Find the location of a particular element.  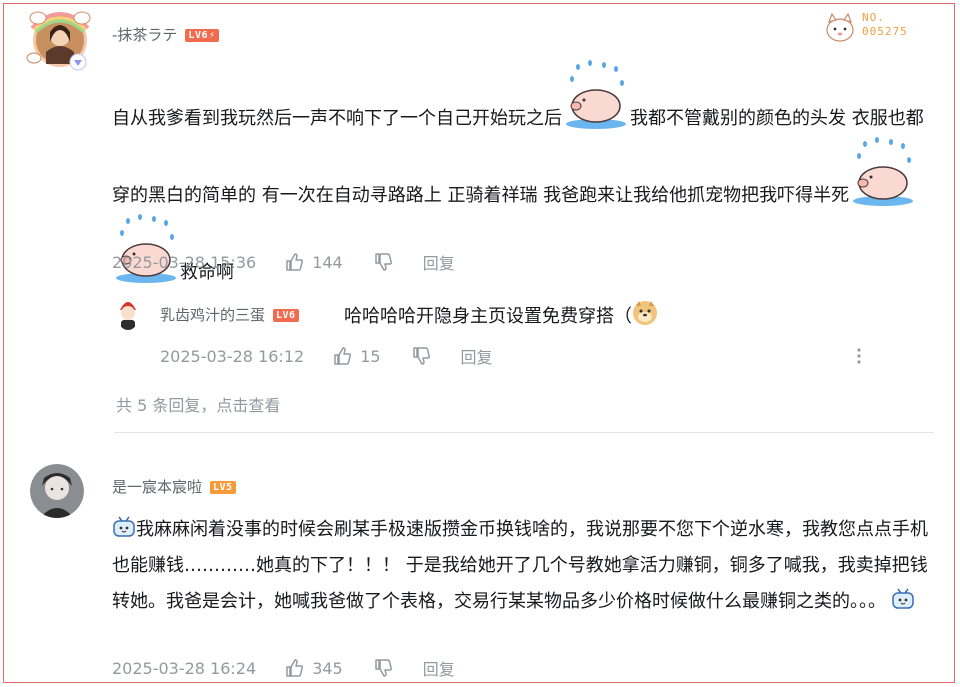

reply1-time: 2025-03-28 16:12 is located at coordinates (232, 356).